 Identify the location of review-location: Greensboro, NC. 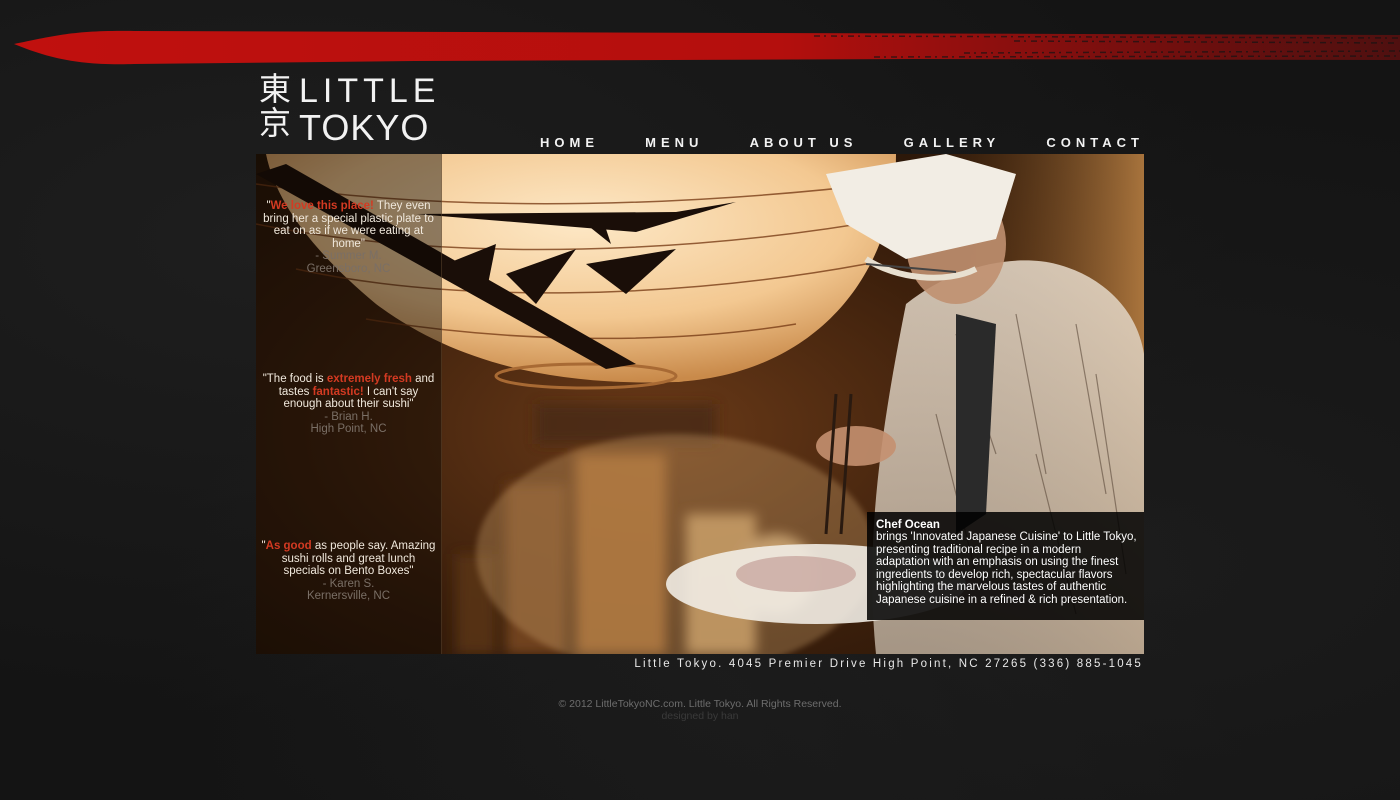
(348, 268).